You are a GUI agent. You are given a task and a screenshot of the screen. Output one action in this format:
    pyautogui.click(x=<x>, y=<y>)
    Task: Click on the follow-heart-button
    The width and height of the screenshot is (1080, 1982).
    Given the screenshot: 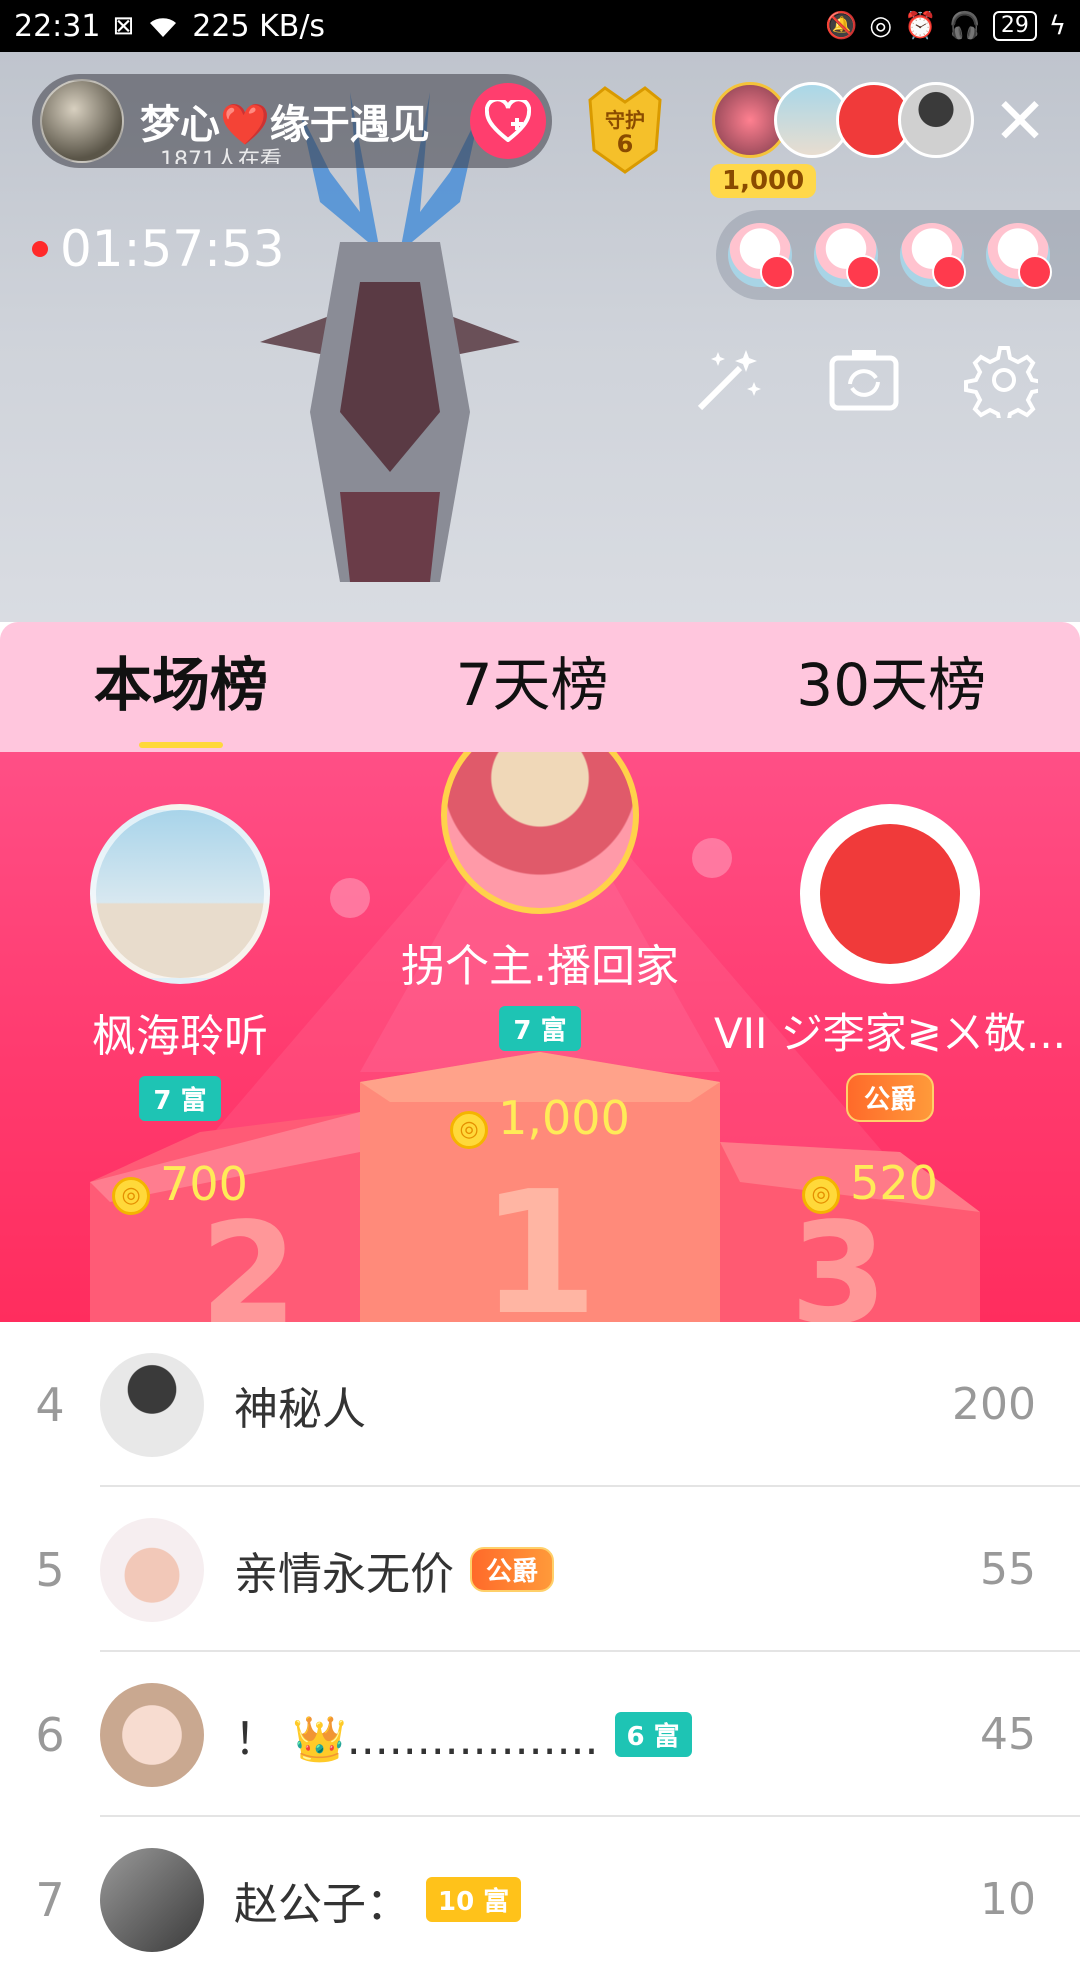 What is the action you would take?
    pyautogui.click(x=508, y=121)
    